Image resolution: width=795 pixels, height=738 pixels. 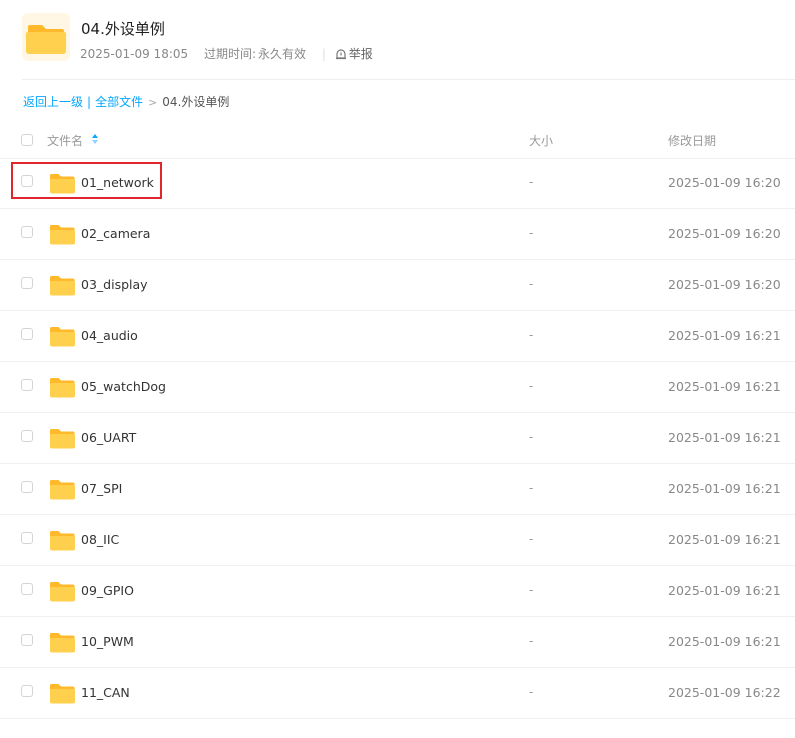 I want to click on table-row: 02_camera - 2025-01-09 16:20, so click(x=397, y=234).